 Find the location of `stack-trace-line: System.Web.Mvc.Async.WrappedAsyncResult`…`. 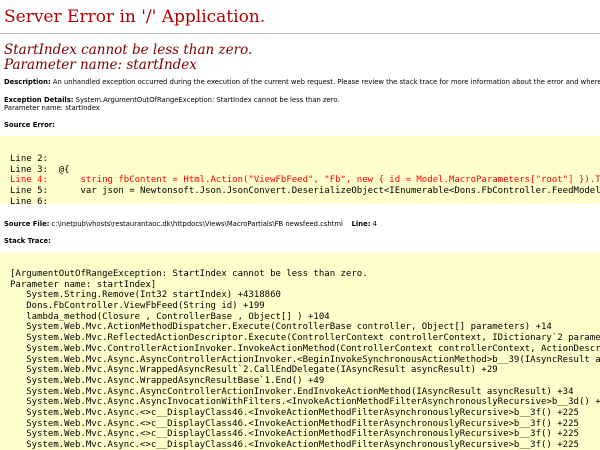

stack-trace-line: System.Web.Mvc.Async.WrappedAsyncResult`… is located at coordinates (254, 370).